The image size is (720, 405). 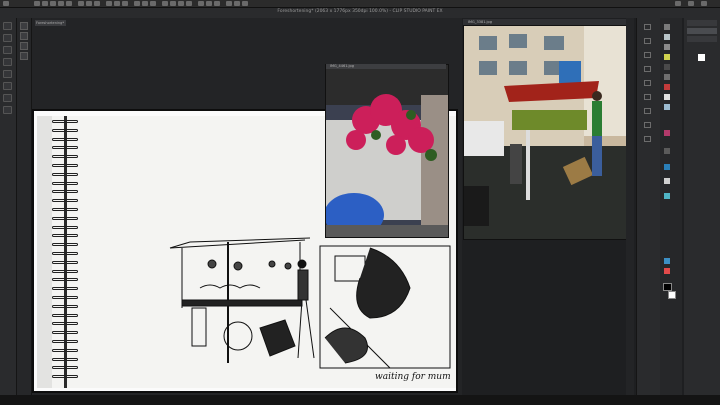 What do you see at coordinates (229, 3) in the screenshot?
I see `color-icon` at bounding box center [229, 3].